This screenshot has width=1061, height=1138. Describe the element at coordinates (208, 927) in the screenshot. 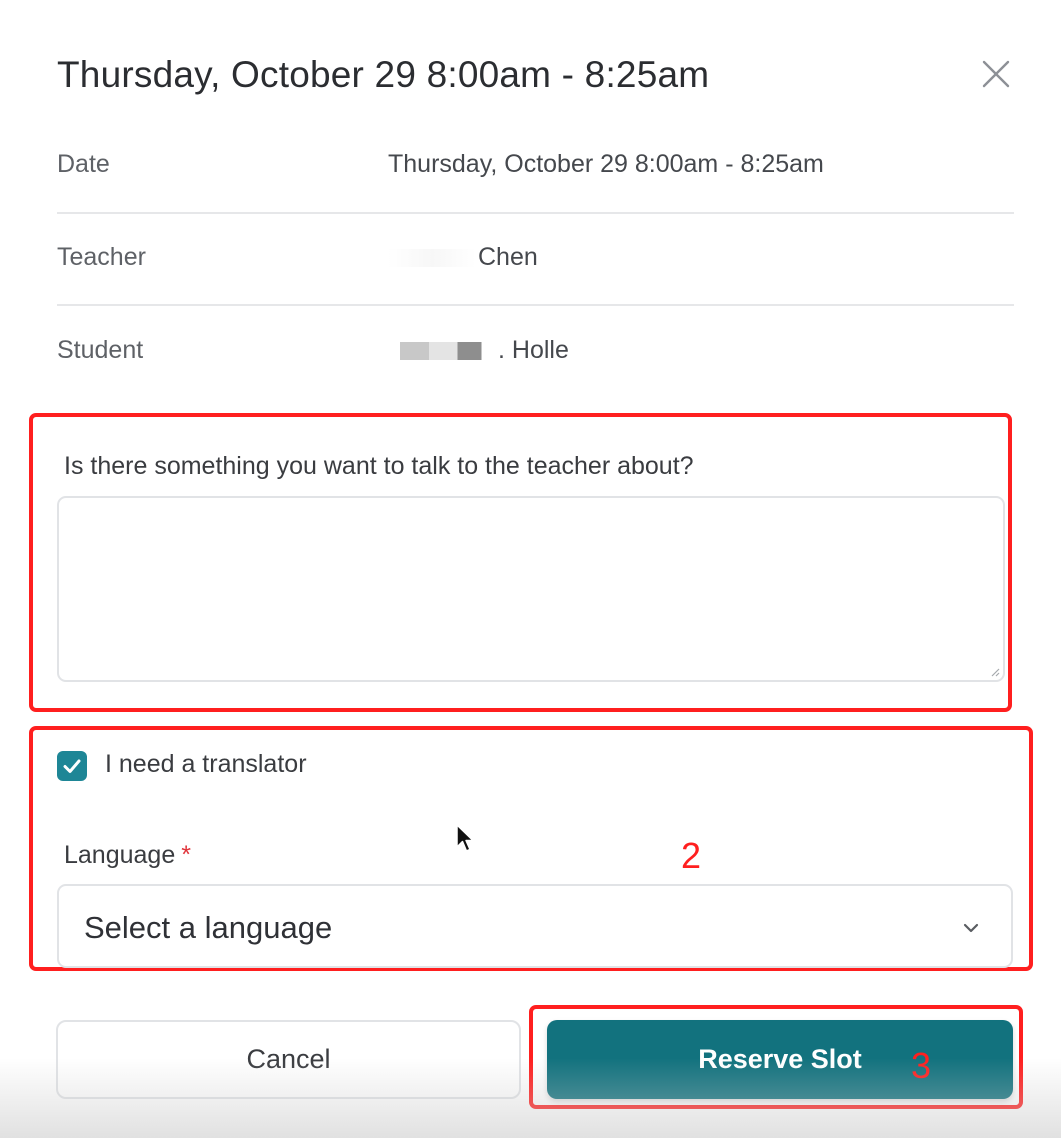

I see `language-select-value: Select a language` at that location.